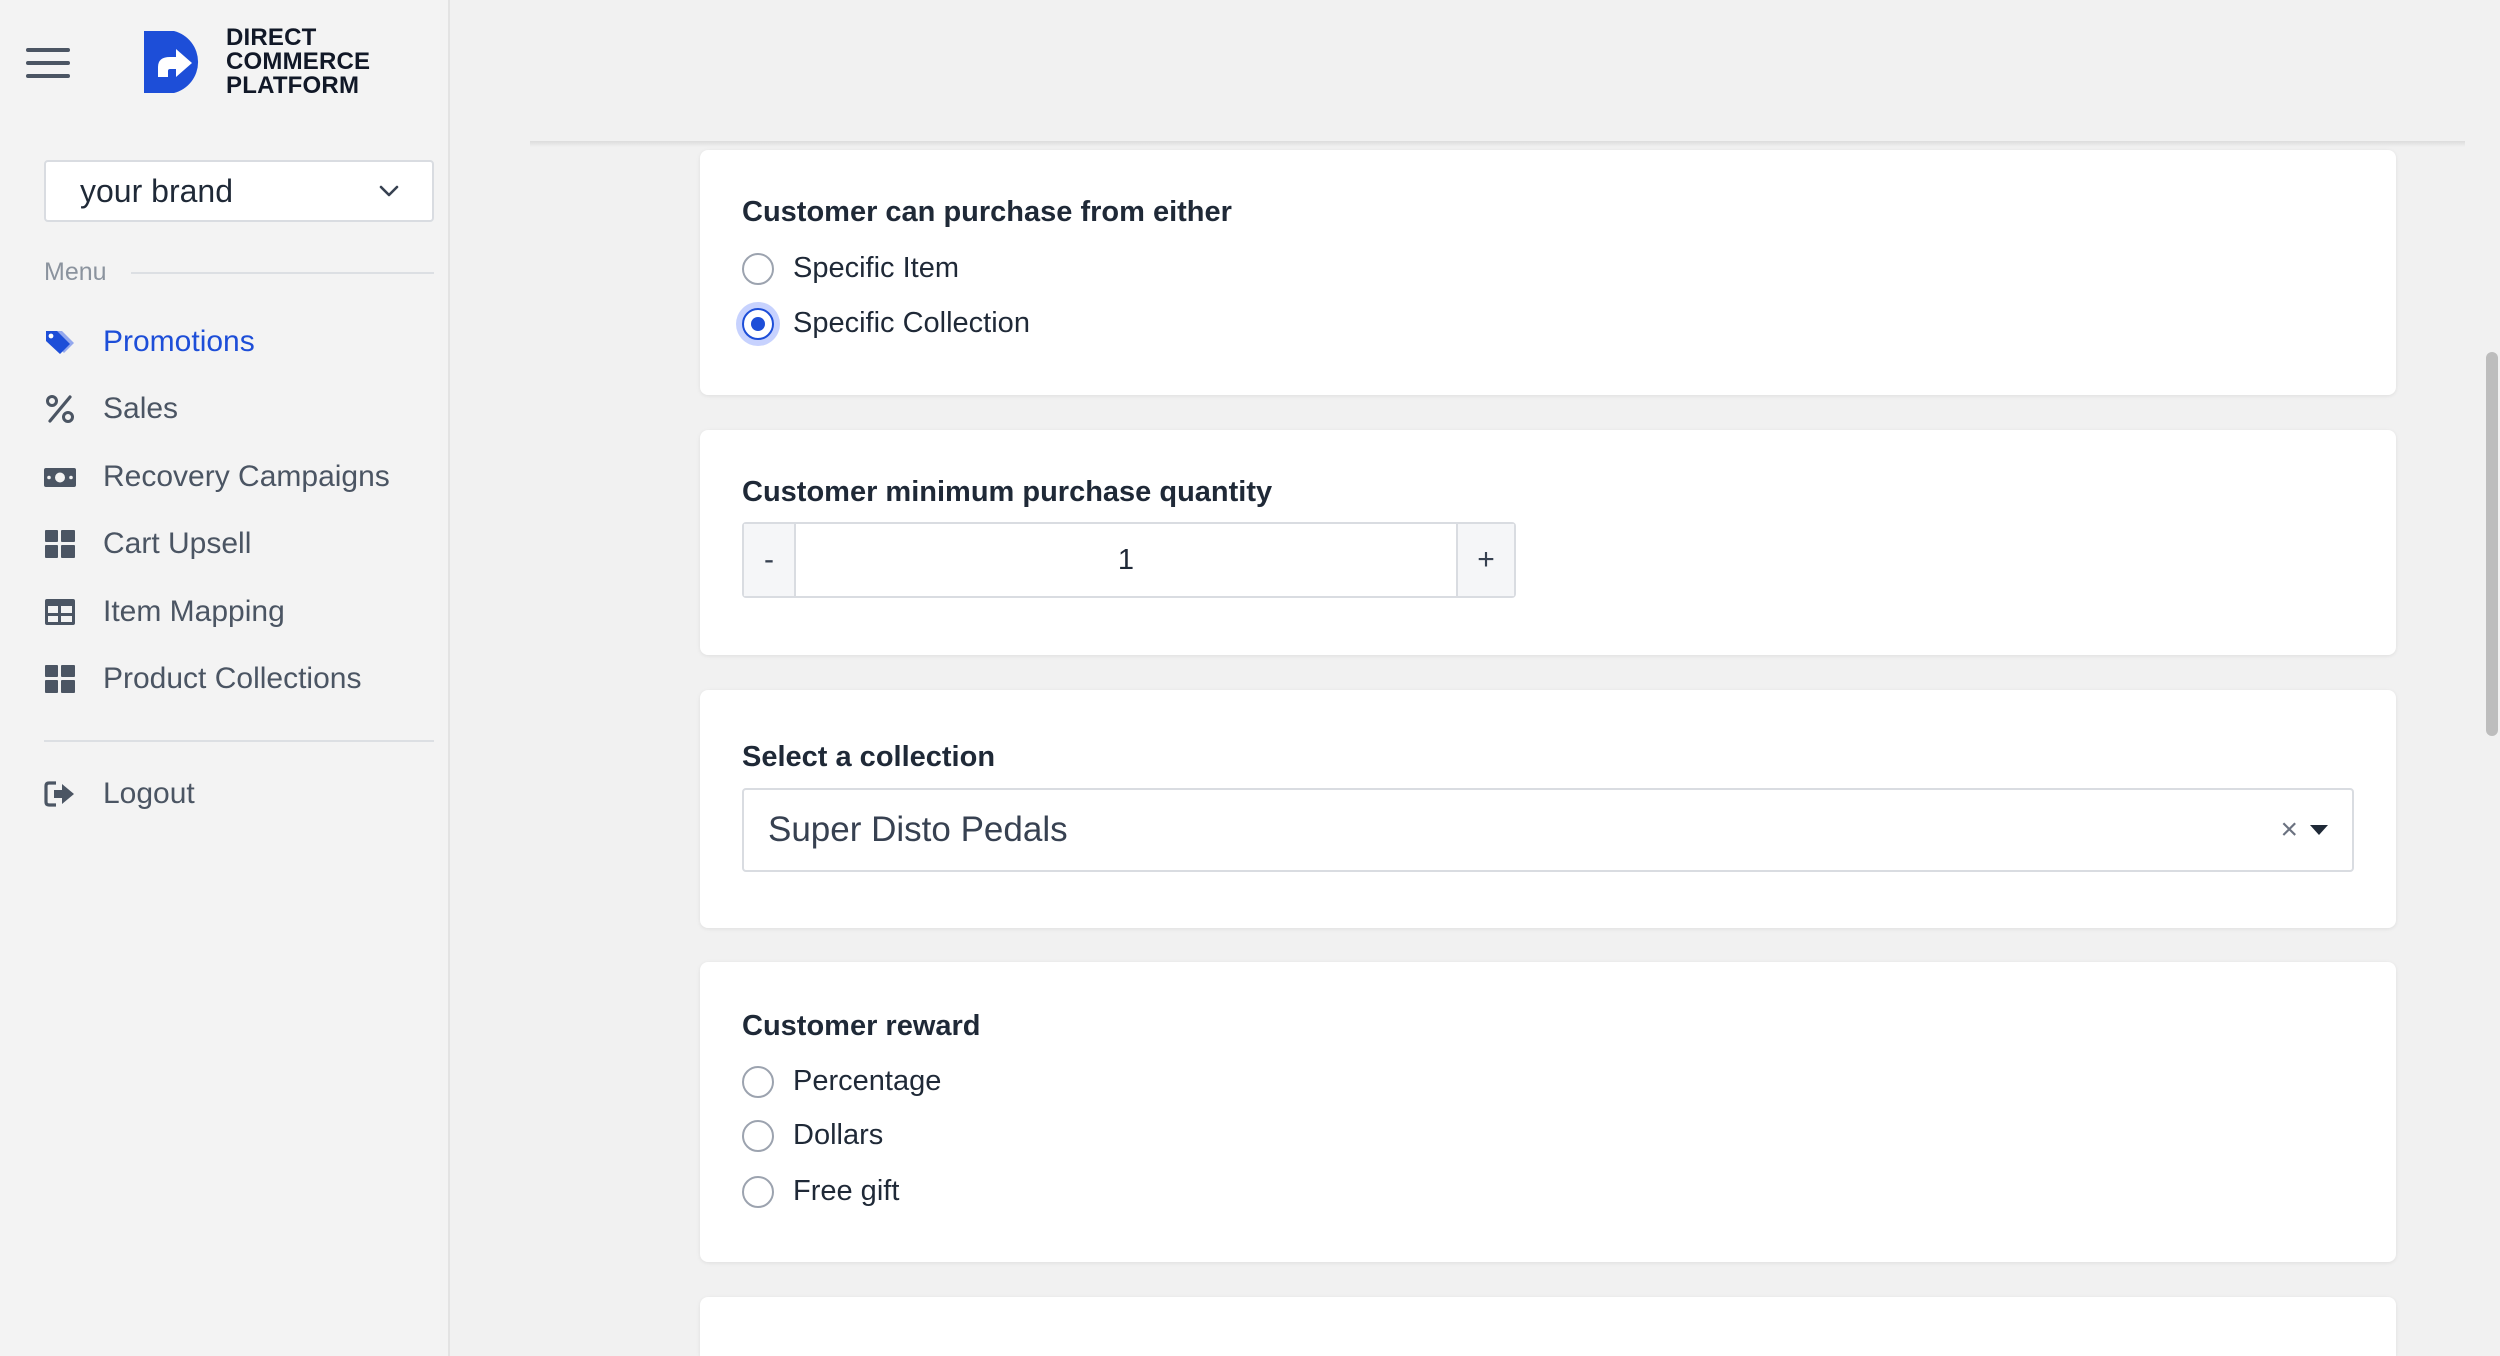  I want to click on sidebar-item-label: Sales, so click(141, 409).